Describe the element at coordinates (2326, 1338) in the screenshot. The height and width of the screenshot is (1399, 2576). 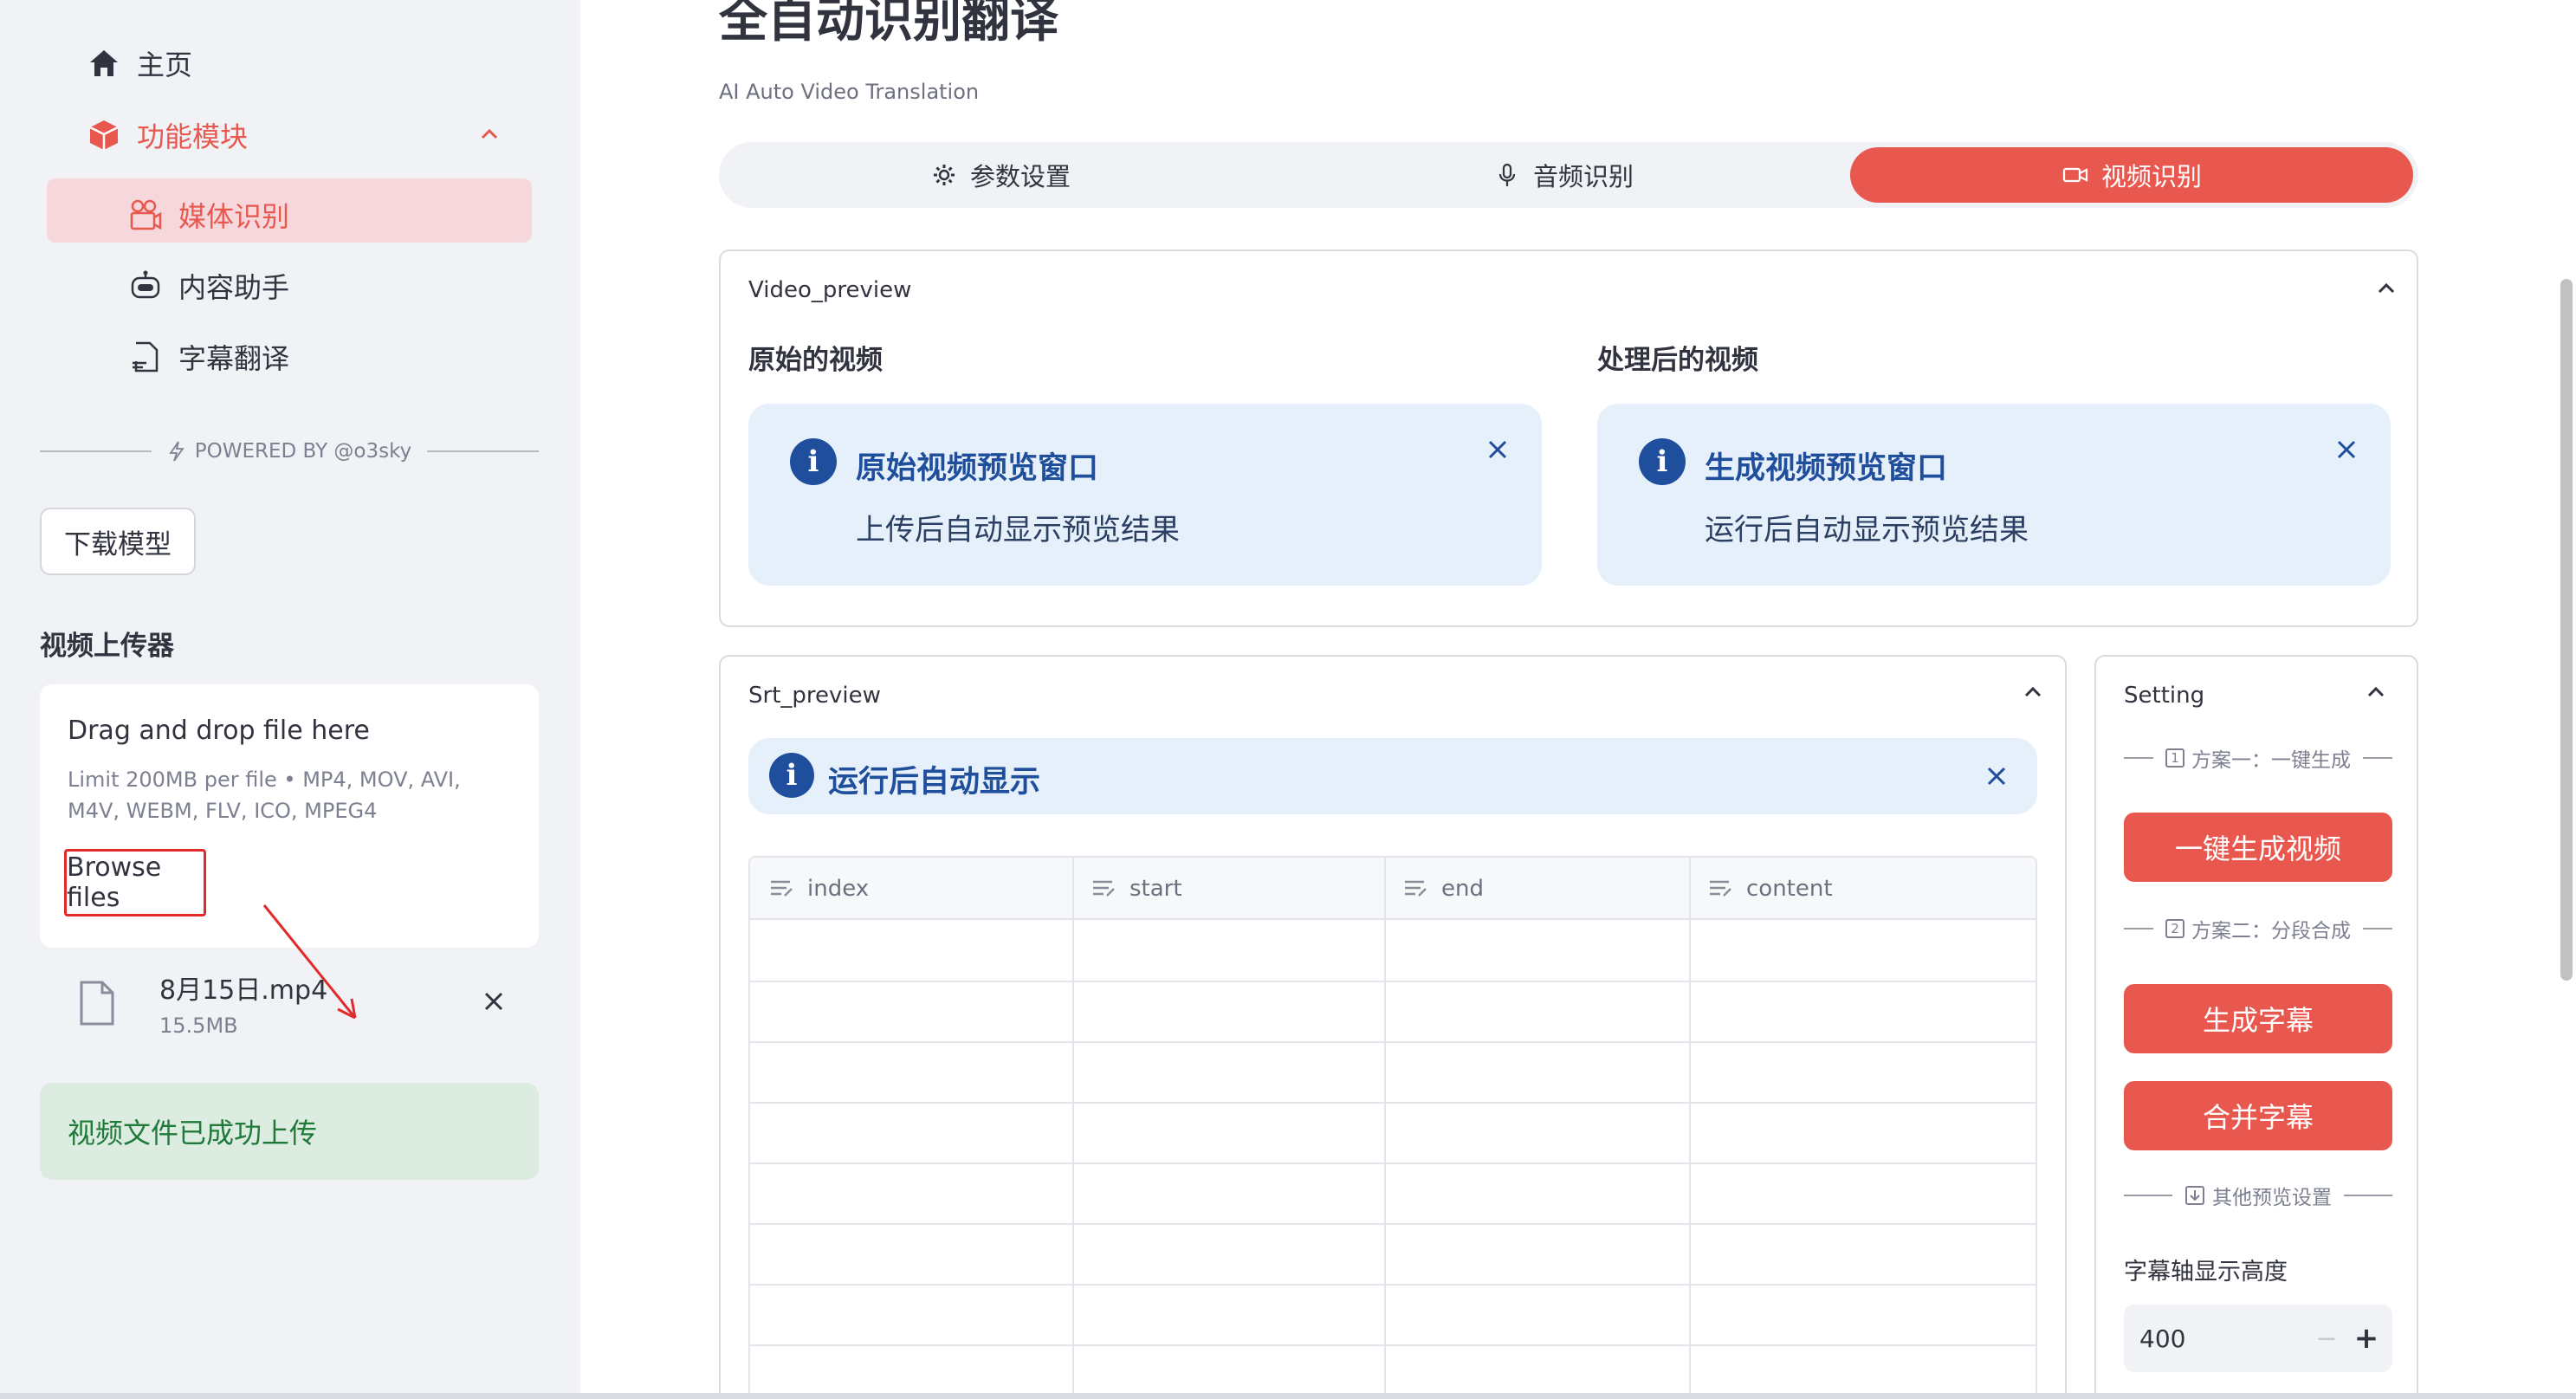
I see `decrement-button: −` at that location.